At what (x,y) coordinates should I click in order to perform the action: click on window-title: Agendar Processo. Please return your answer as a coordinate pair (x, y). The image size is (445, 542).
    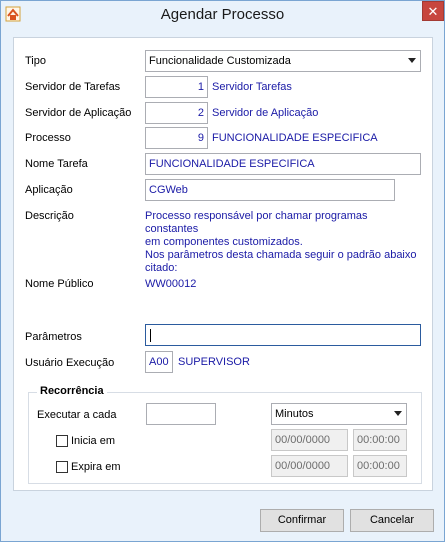
    Looking at the image, I should click on (222, 14).